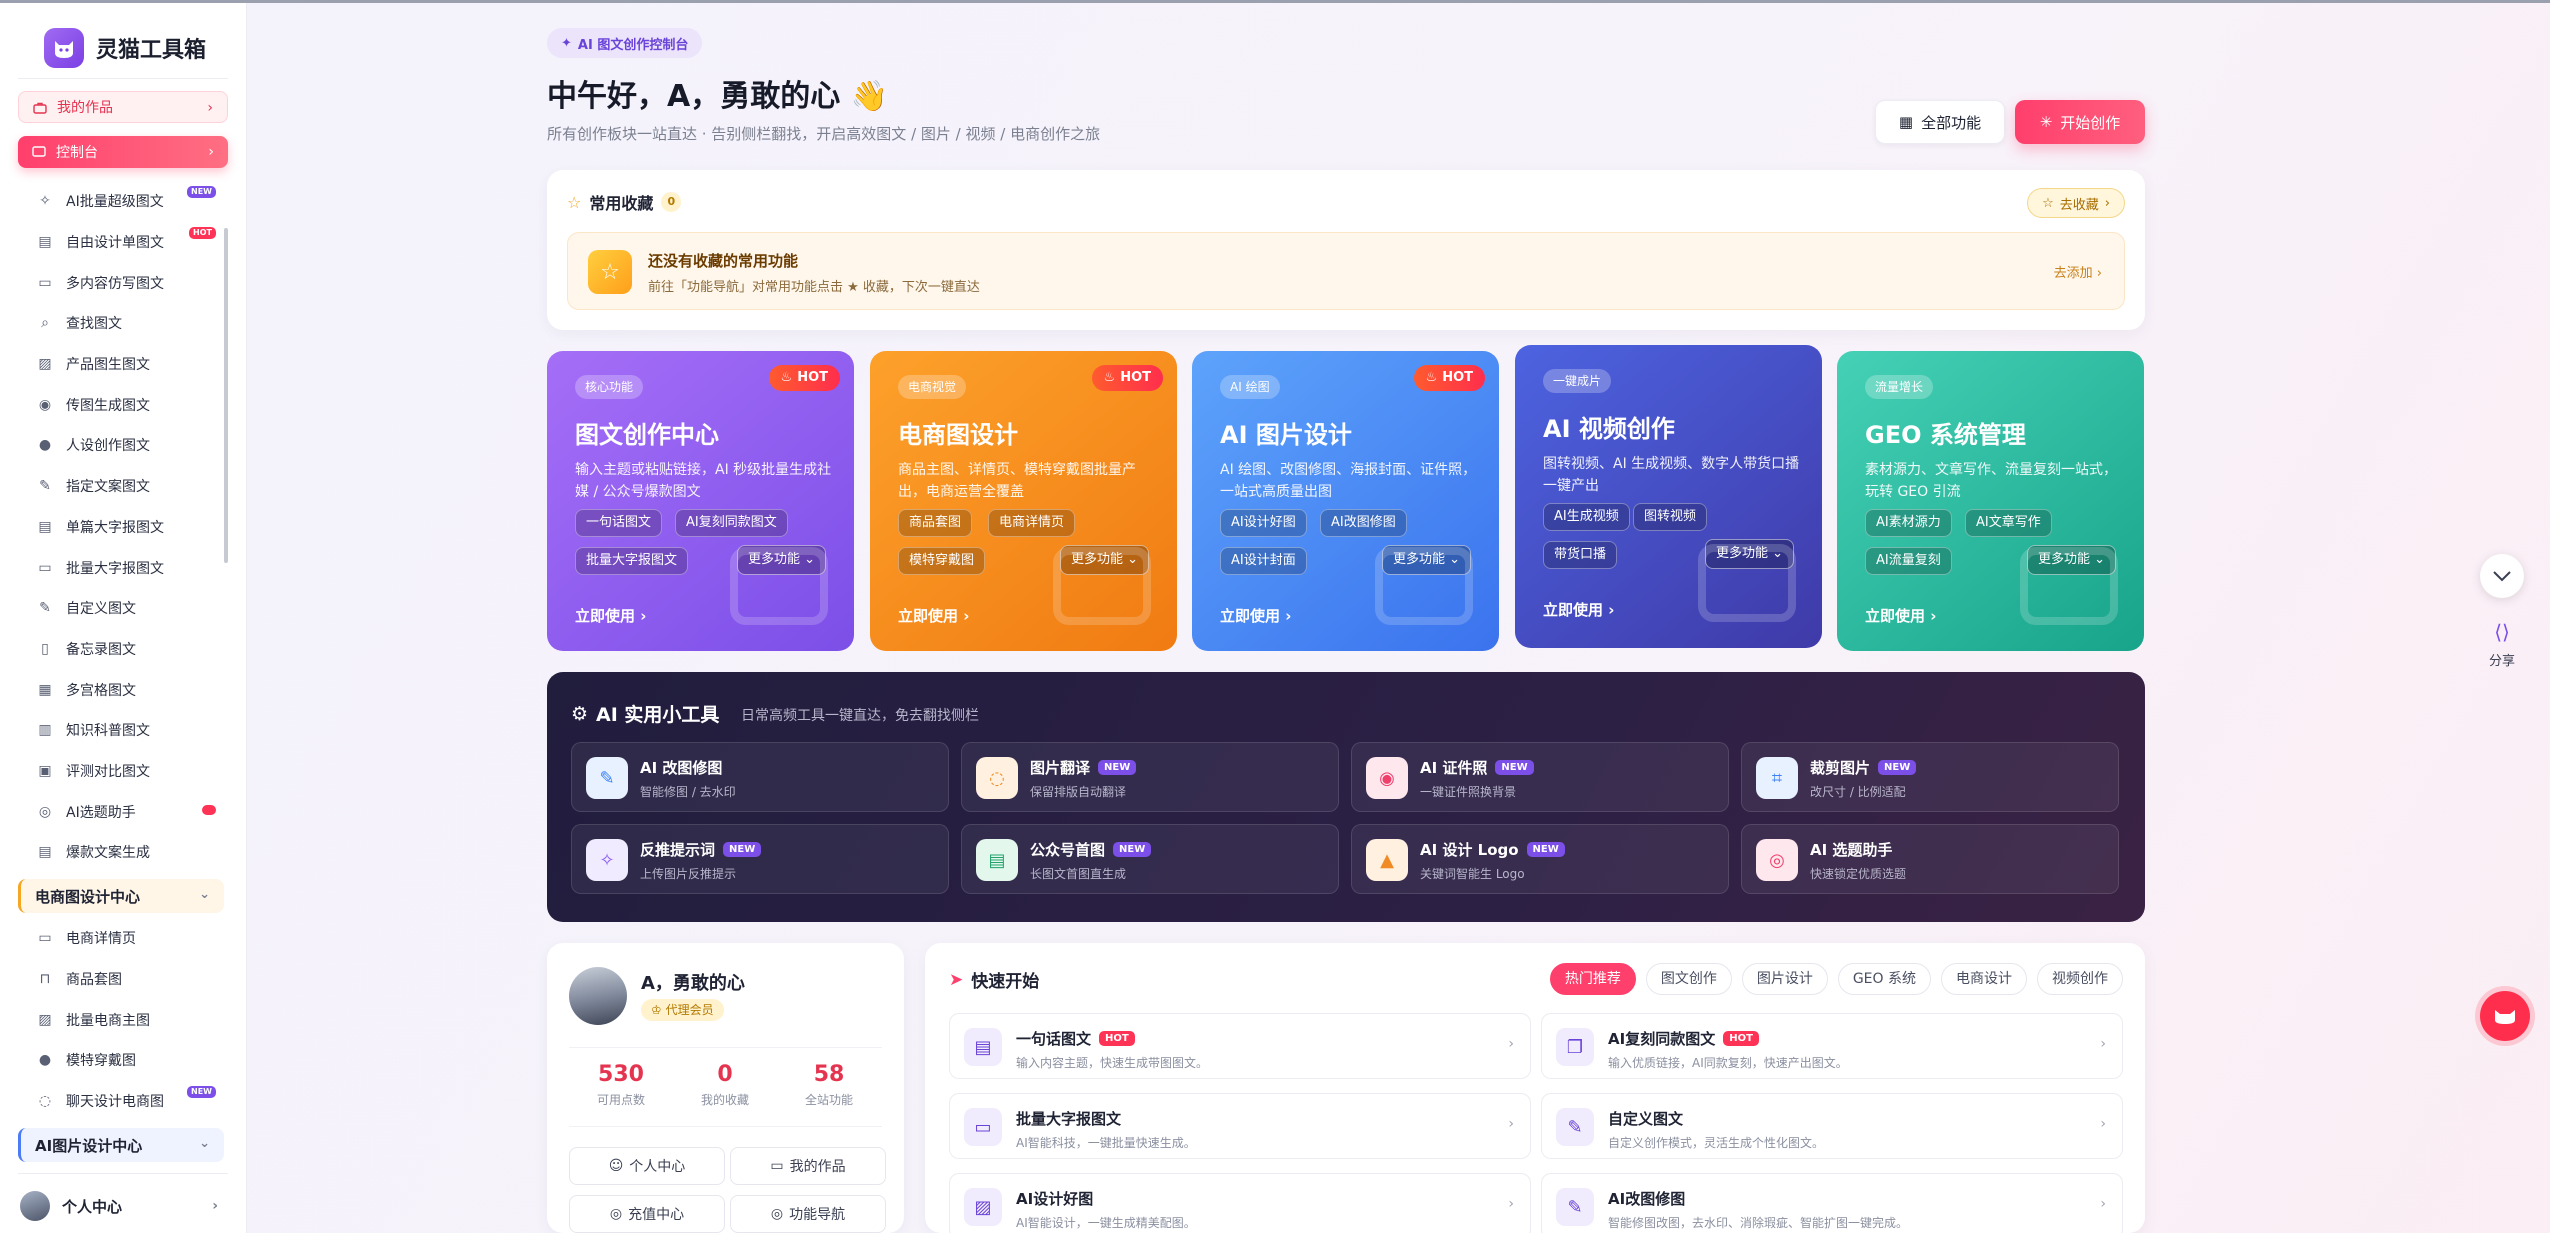 The width and height of the screenshot is (2550, 1233). I want to click on add-favorite-link: 去添加 ›, so click(2078, 271).